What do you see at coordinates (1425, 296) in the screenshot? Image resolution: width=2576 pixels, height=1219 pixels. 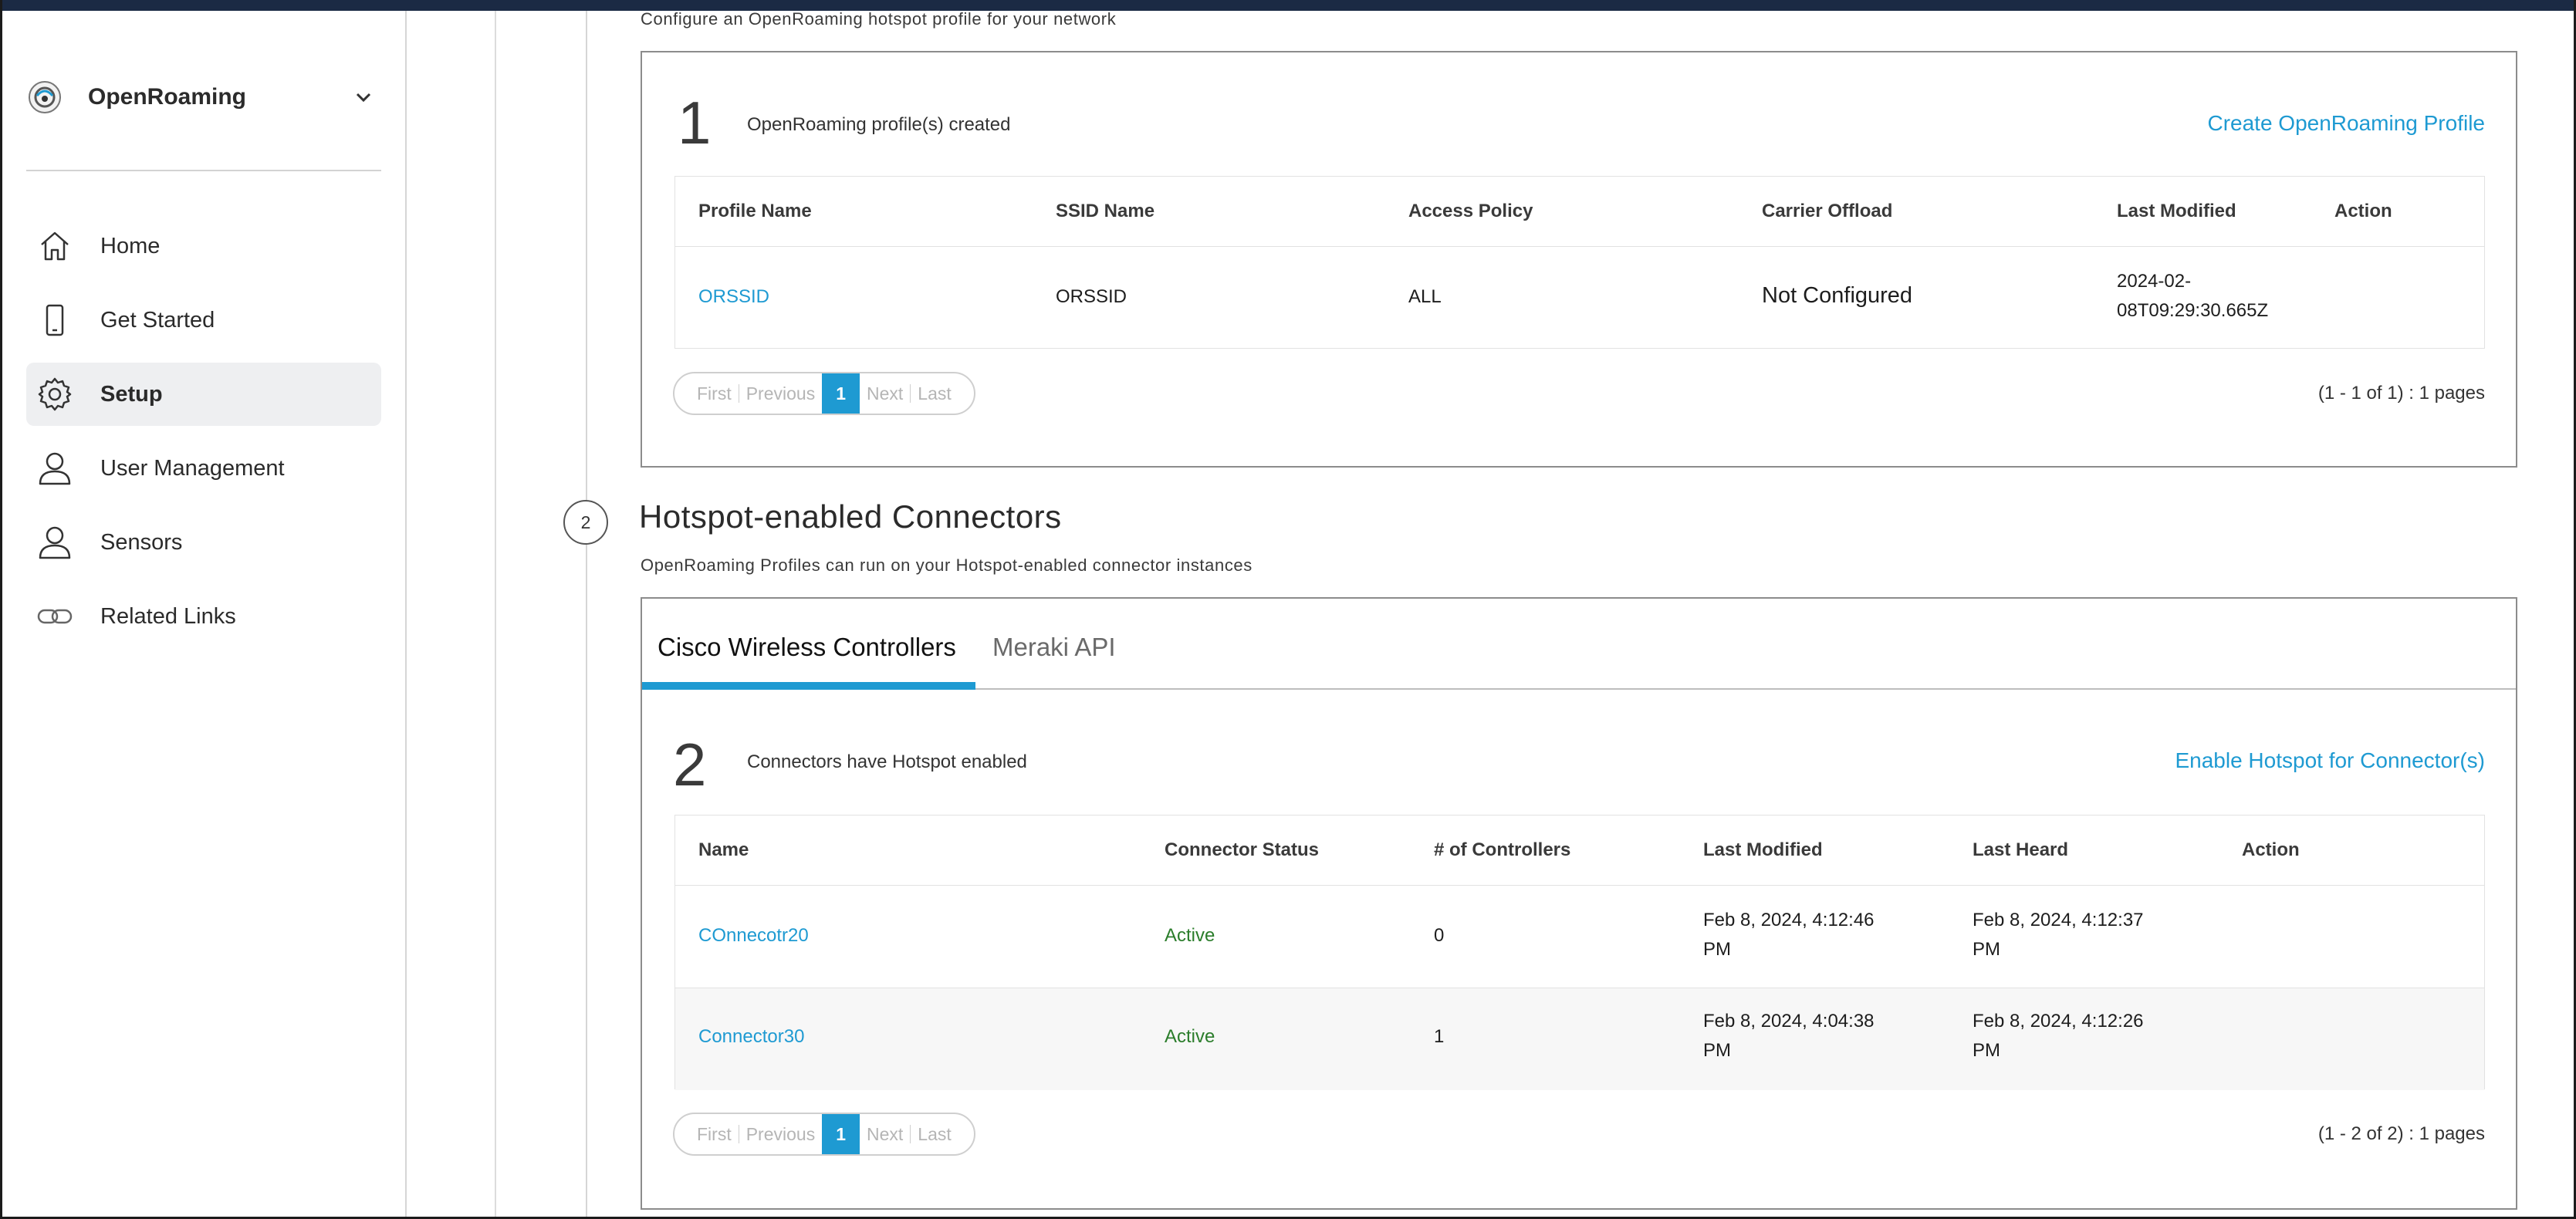 I see `access-policy: ALL` at bounding box center [1425, 296].